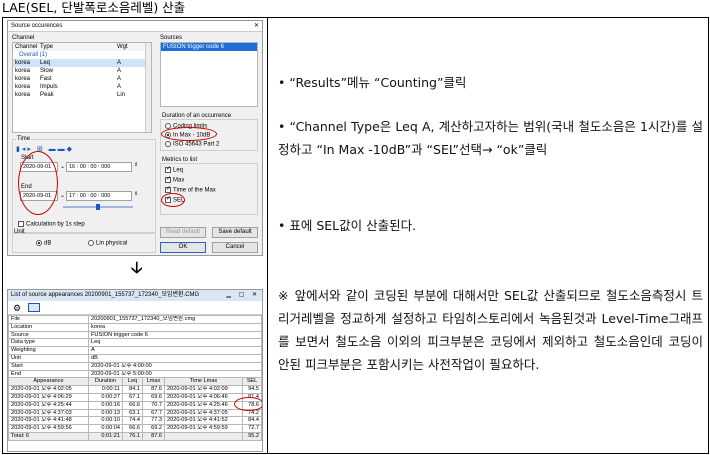 Image resolution: width=710 pixels, height=455 pixels. What do you see at coordinates (252, 421) in the screenshot?
I see `sel-cell: 84.4` at bounding box center [252, 421].